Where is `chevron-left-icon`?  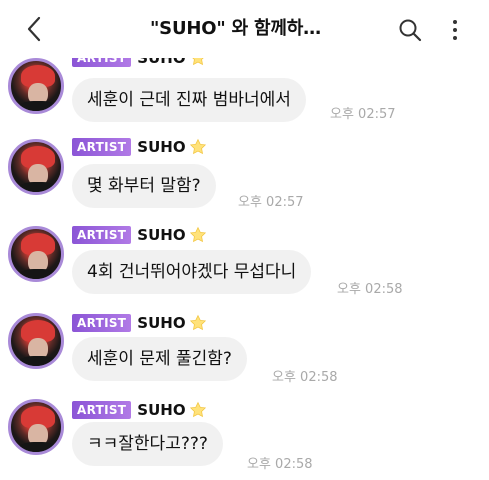 chevron-left-icon is located at coordinates (34, 29).